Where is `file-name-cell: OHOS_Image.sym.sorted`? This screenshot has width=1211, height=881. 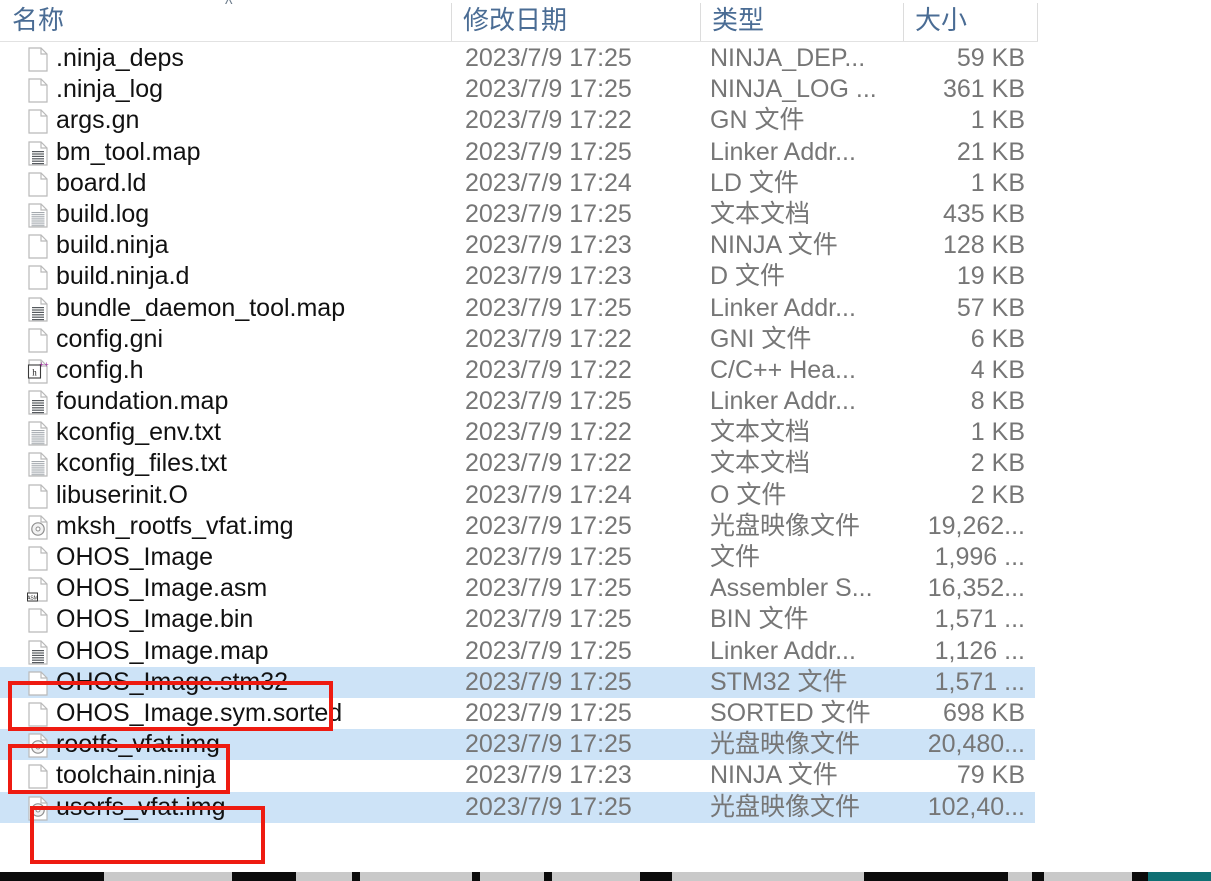
file-name-cell: OHOS_Image.sym.sorted is located at coordinates (199, 712).